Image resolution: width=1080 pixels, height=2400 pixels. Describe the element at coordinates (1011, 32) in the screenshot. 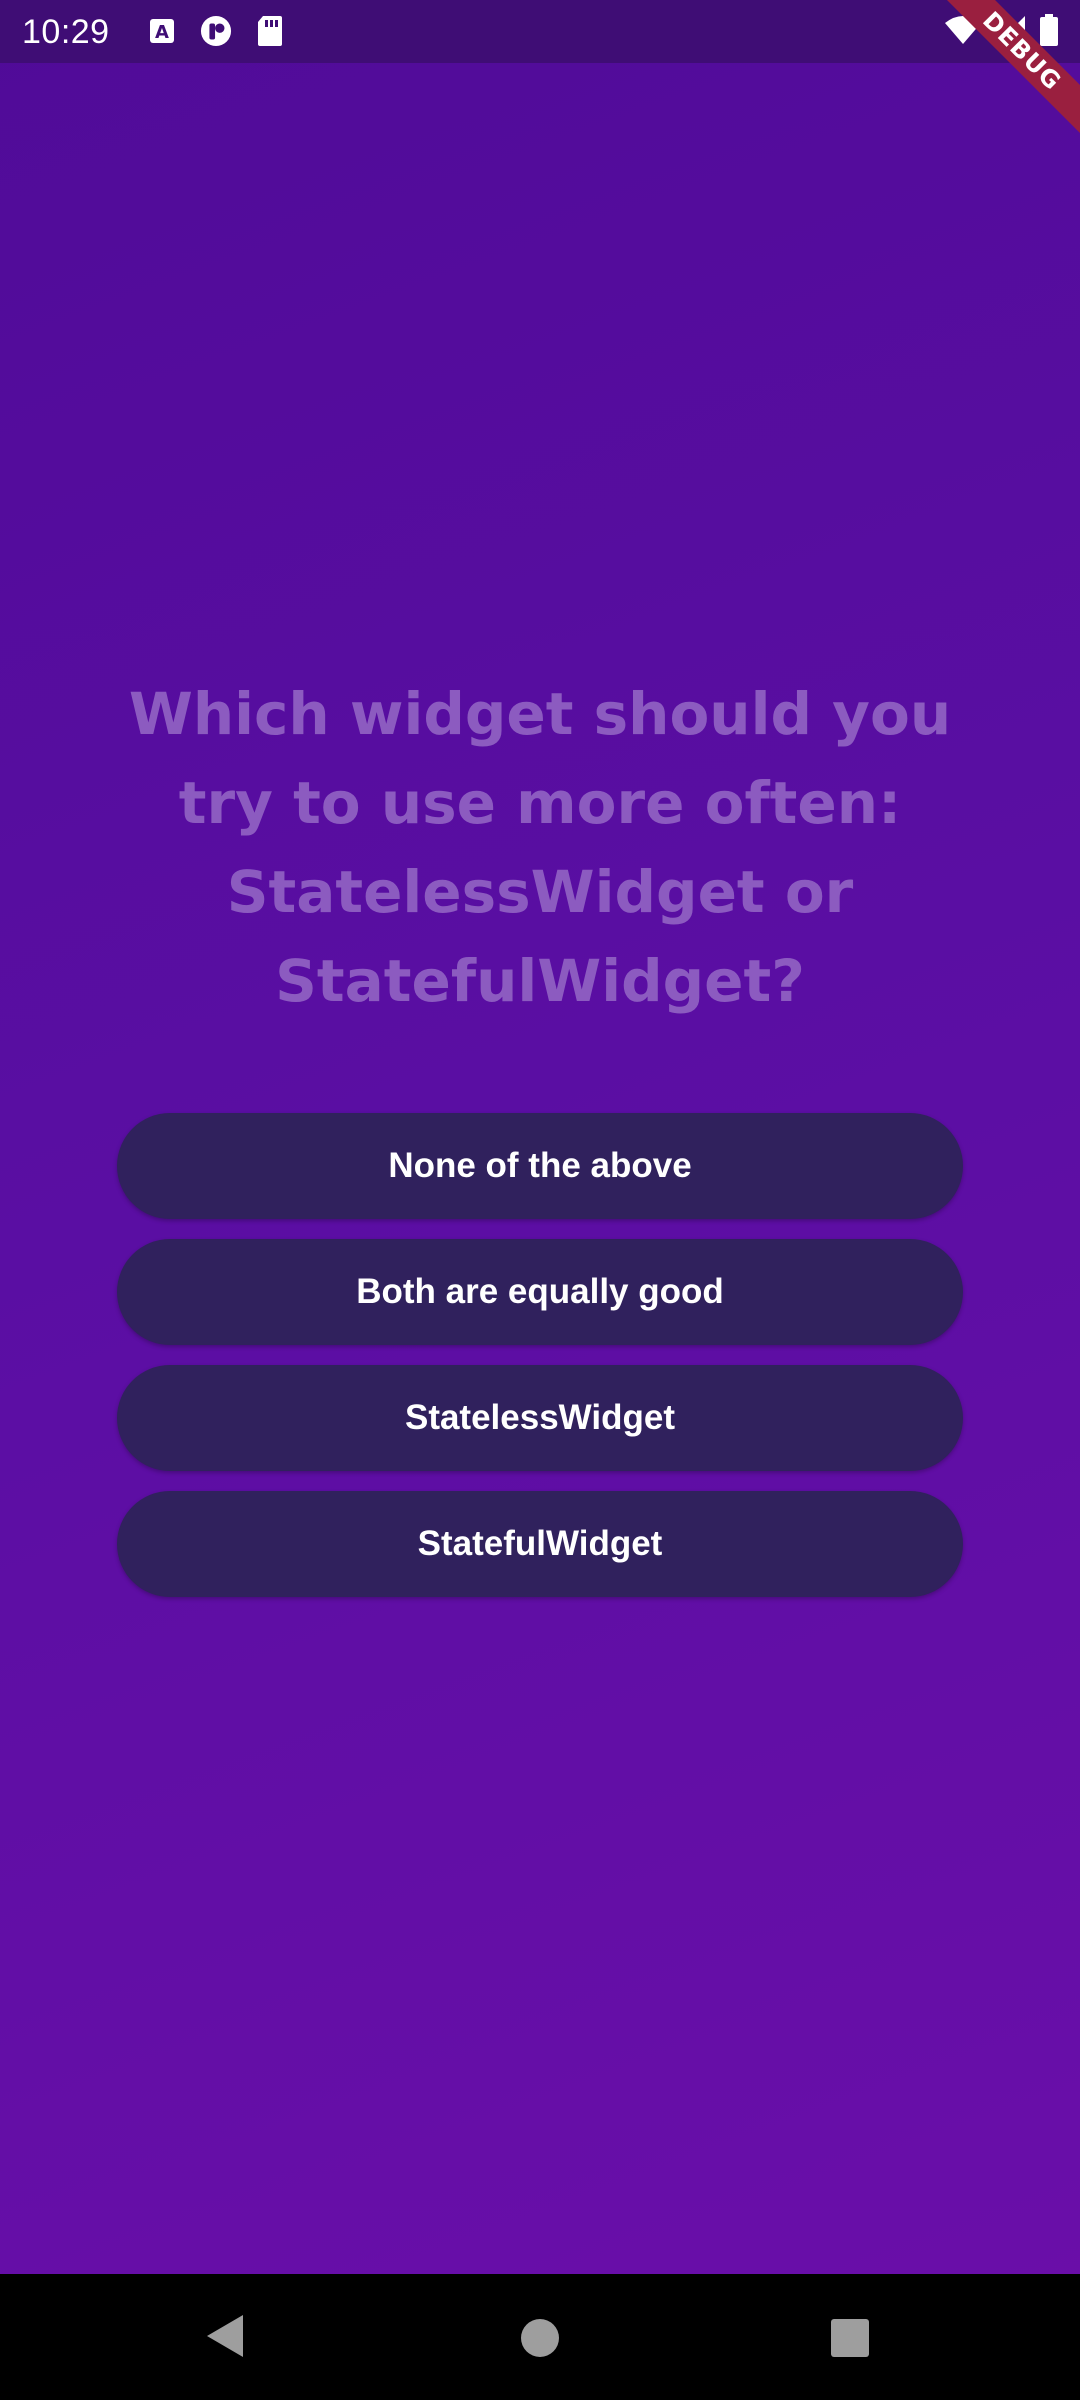

I see `signal-icon` at that location.